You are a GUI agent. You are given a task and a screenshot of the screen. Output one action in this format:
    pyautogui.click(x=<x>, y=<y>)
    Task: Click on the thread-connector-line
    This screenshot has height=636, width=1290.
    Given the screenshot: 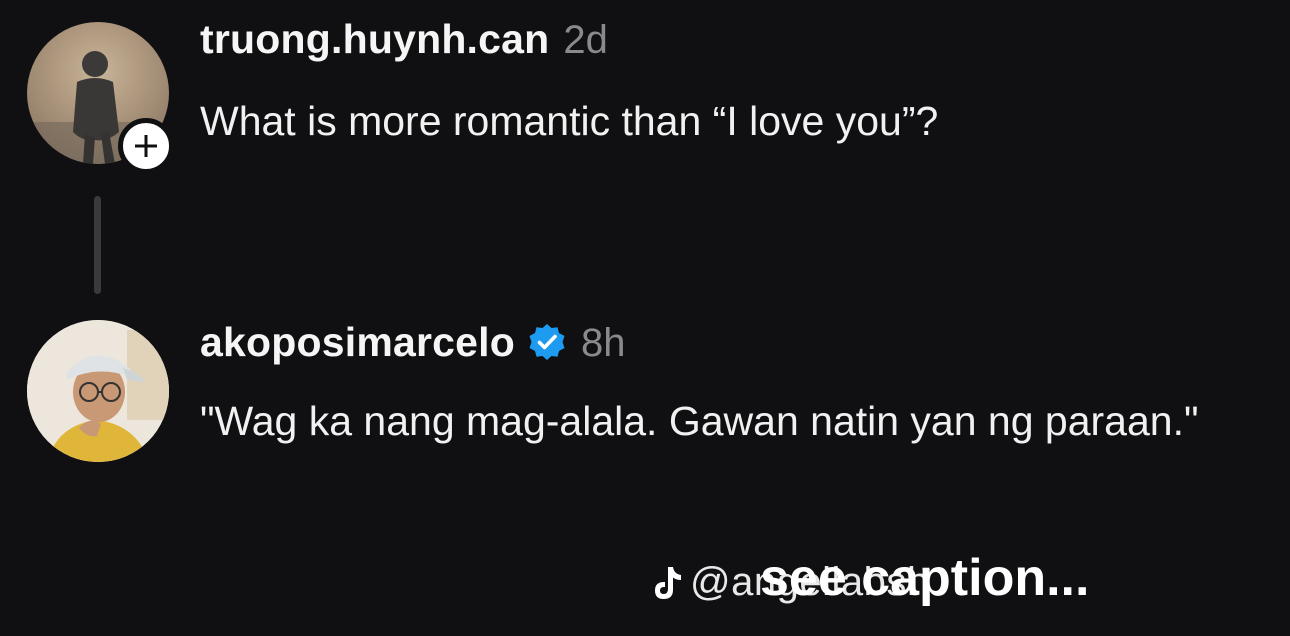 What is the action you would take?
    pyautogui.click(x=97, y=245)
    